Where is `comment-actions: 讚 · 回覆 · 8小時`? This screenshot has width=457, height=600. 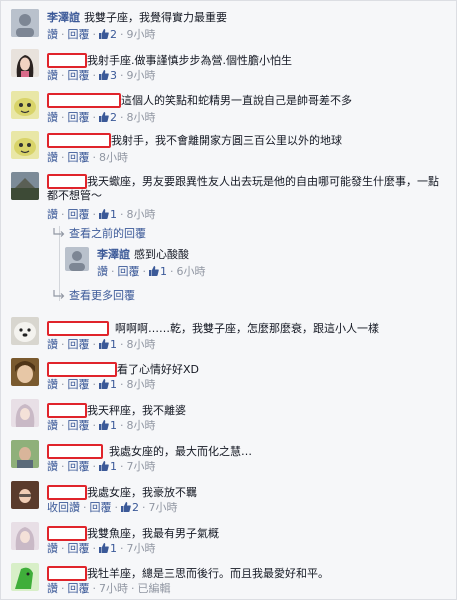
comment-actions: 讚 · 回覆 · 8小時 is located at coordinates (87, 157).